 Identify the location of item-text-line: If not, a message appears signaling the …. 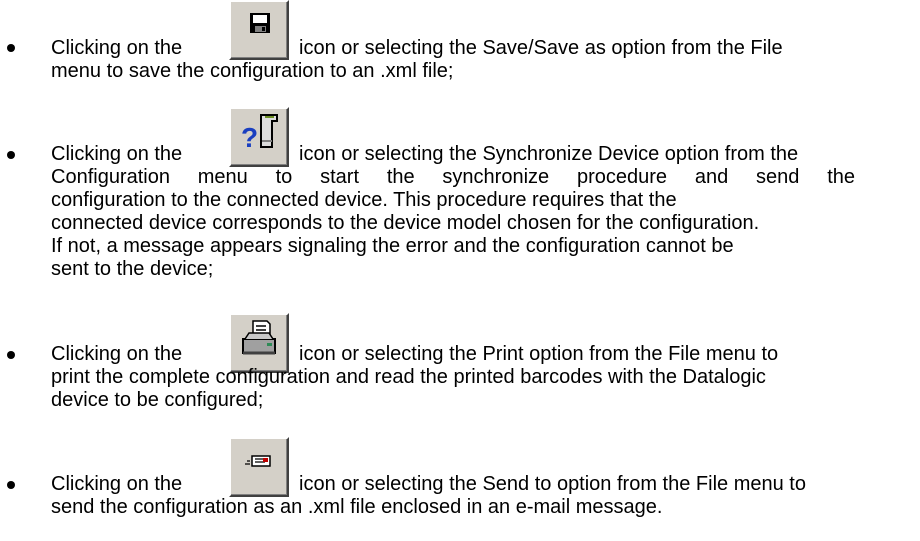
(392, 246).